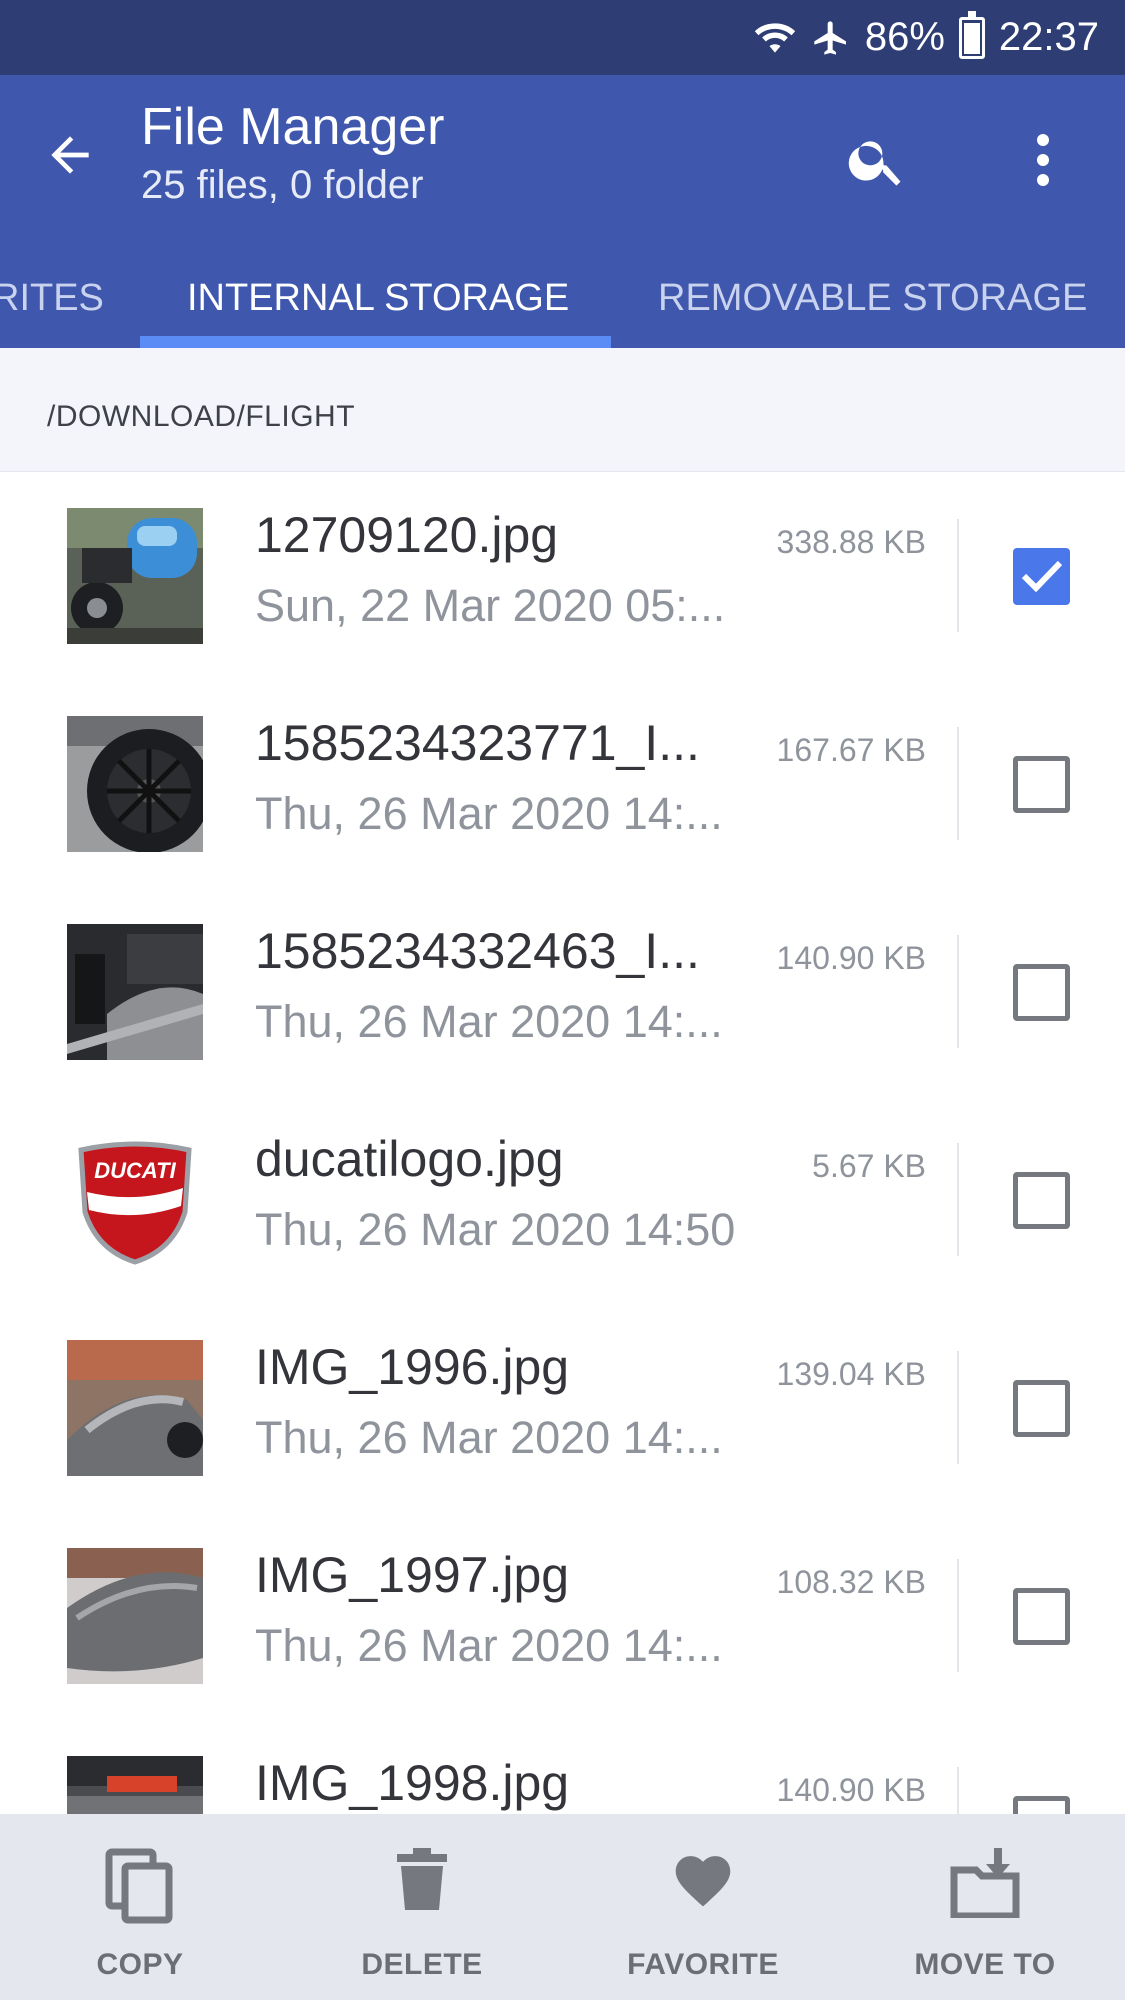 Image resolution: width=1125 pixels, height=2000 pixels. Describe the element at coordinates (874, 163) in the screenshot. I see `search-icon` at that location.